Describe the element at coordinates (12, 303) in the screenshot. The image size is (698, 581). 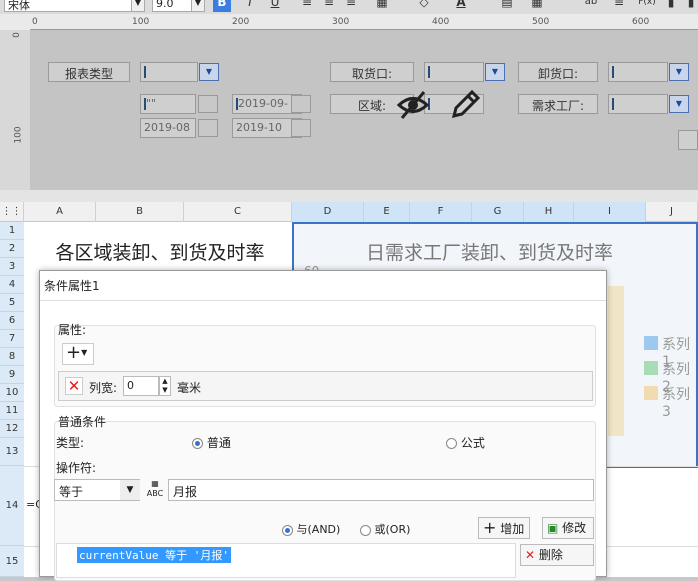
I see `row-header: 5` at that location.